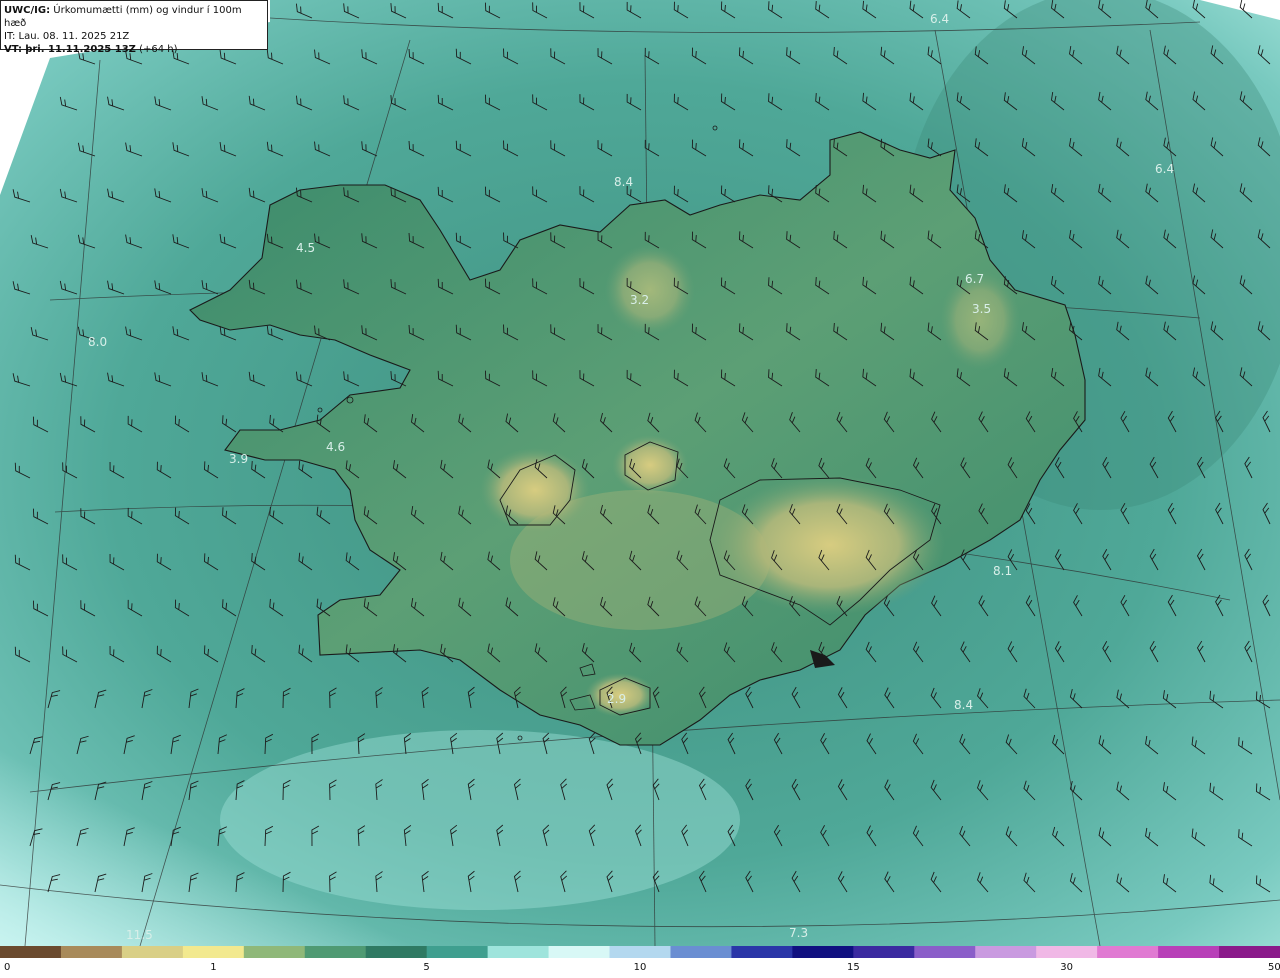  I want to click on colorbar, so click(640, 952).